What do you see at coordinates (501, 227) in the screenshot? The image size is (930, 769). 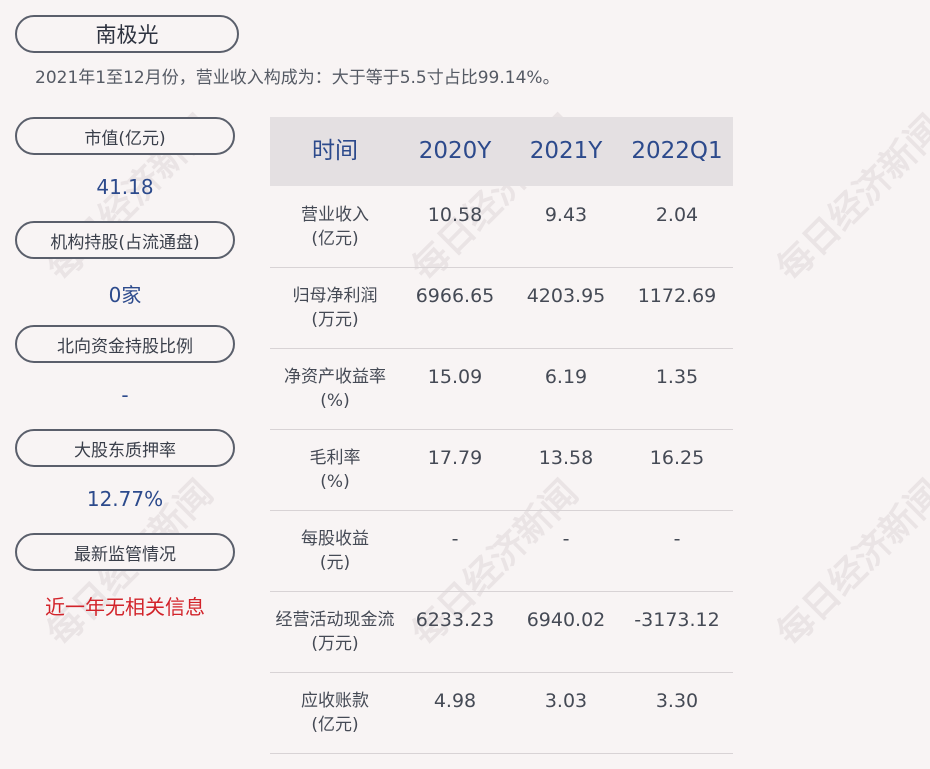 I see `table-row: 营业收入 (亿元) 10.58 9.43 2.04` at bounding box center [501, 227].